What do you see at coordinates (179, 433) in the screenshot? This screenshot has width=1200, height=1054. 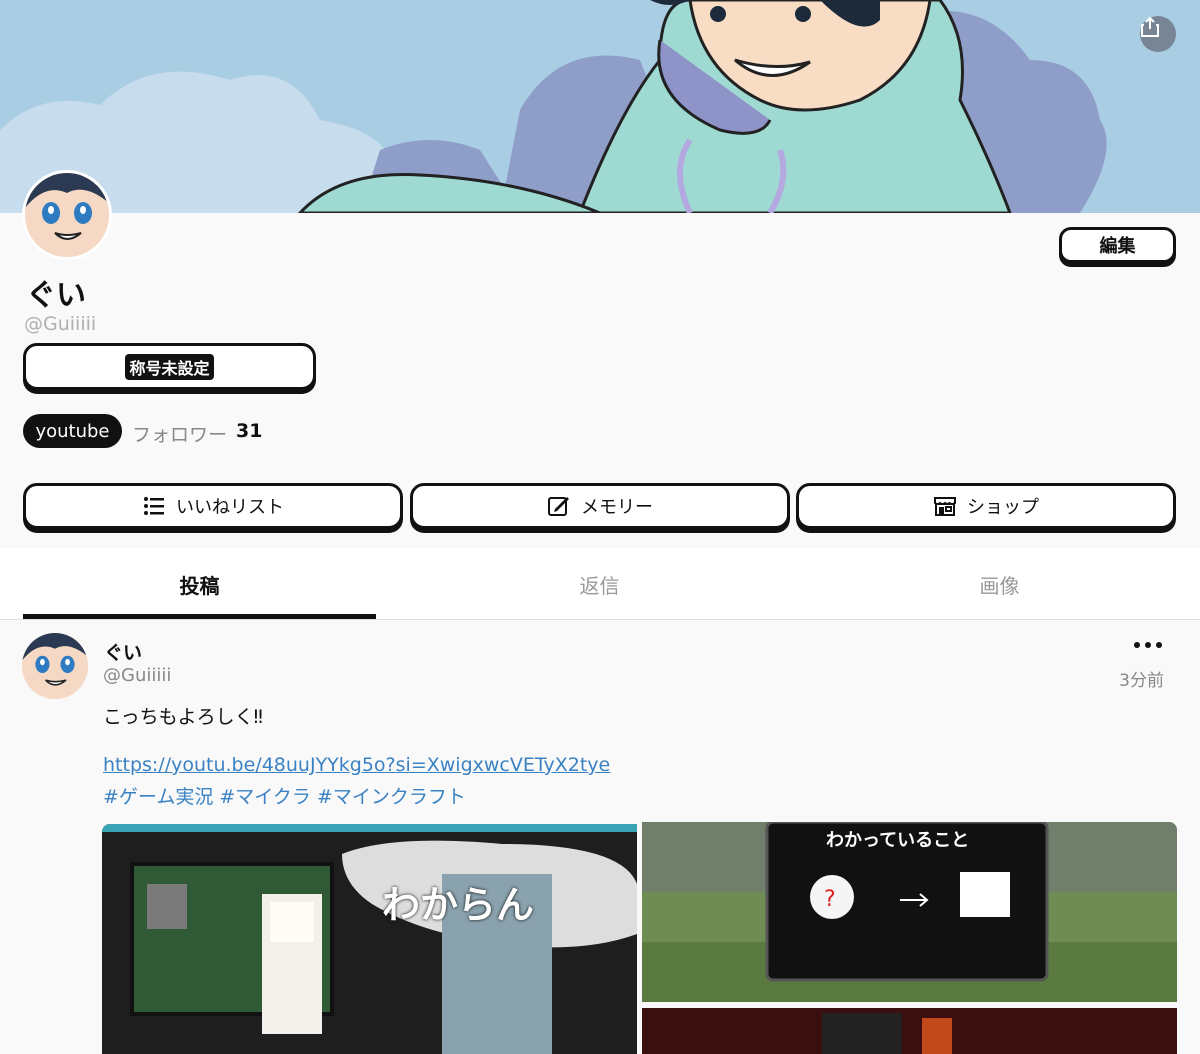 I see `followers-label: フォロワー` at bounding box center [179, 433].